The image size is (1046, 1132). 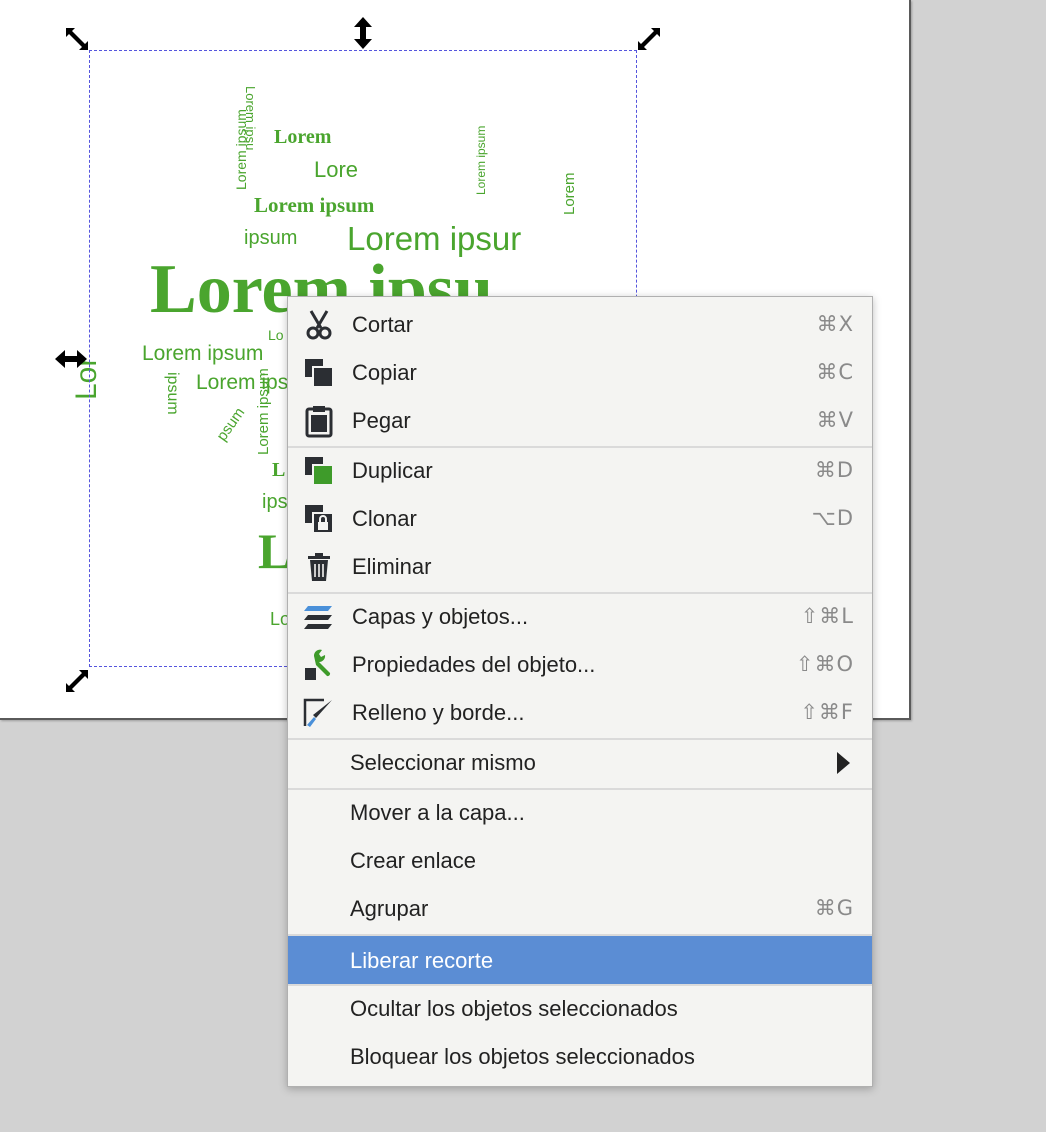 What do you see at coordinates (580, 908) in the screenshot?
I see `menu-item-group: Agrupar ⌘G` at bounding box center [580, 908].